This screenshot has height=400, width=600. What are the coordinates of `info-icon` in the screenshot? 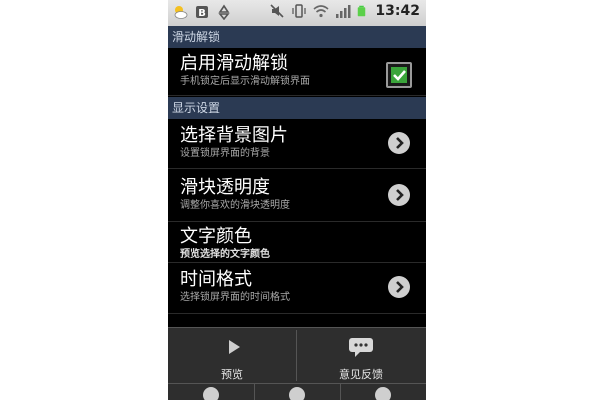 It's located at (297, 393).